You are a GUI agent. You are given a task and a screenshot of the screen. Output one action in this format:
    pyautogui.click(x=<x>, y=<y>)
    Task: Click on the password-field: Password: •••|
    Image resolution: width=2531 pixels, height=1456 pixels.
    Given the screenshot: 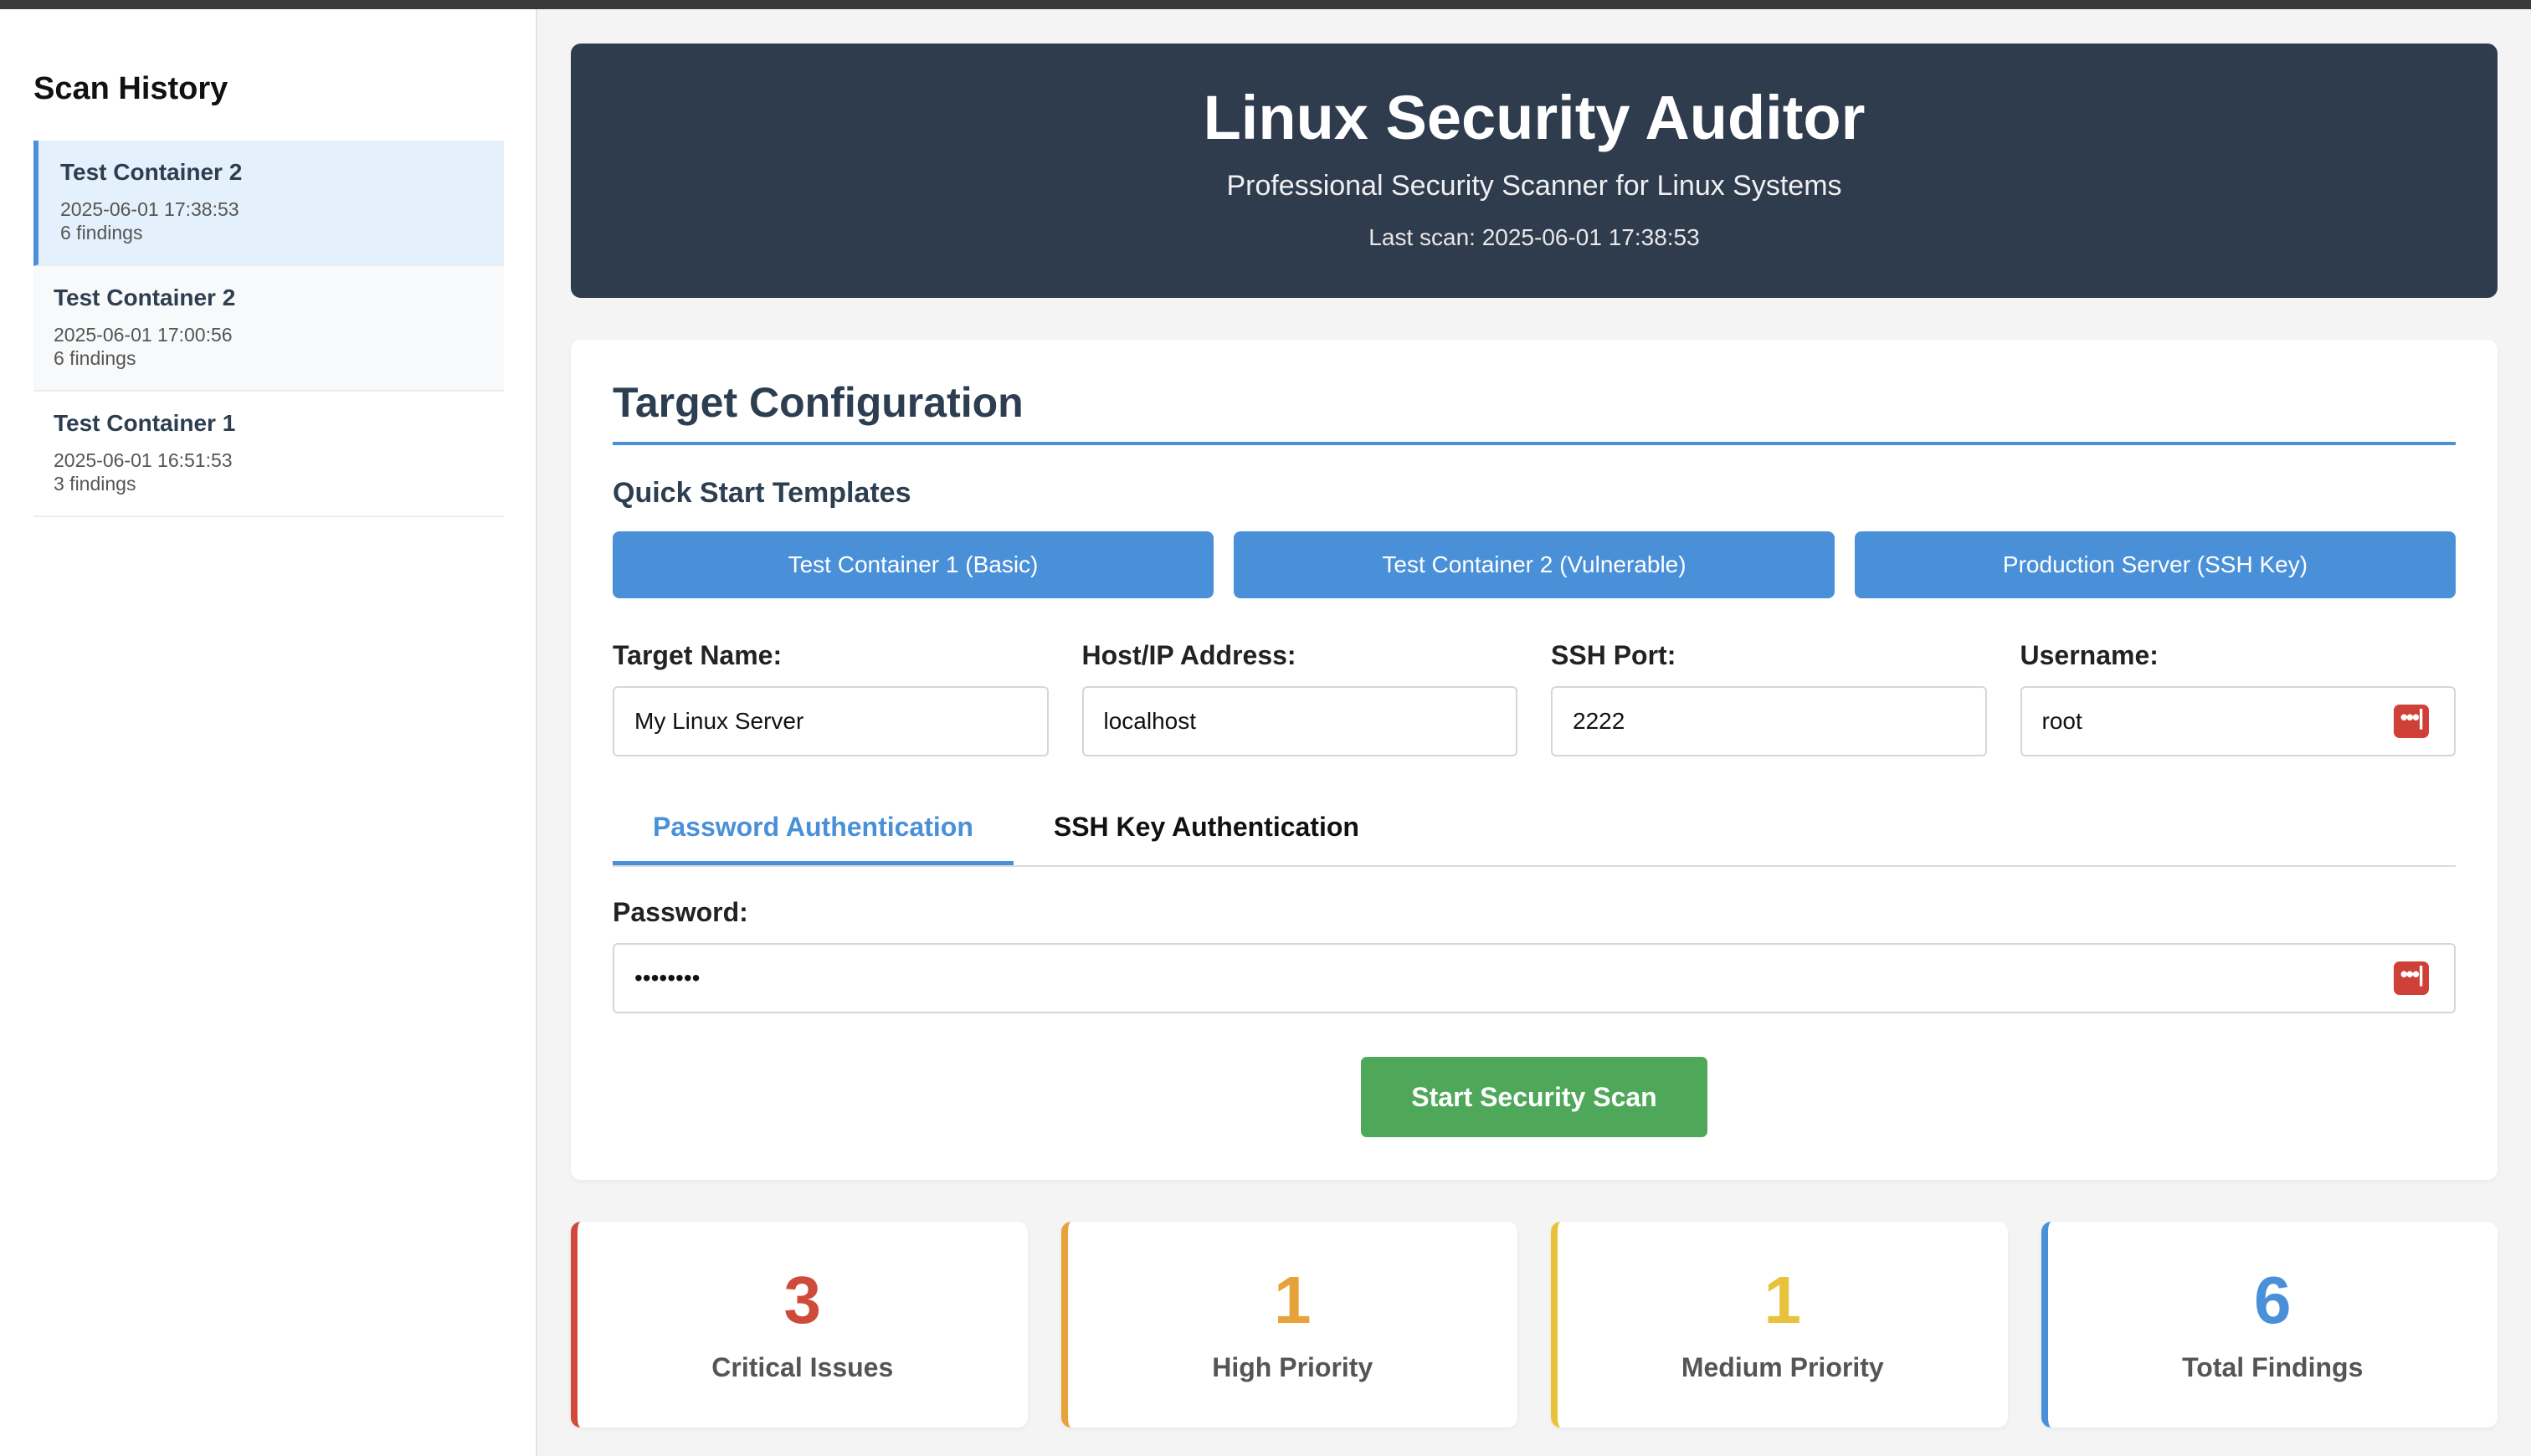 What is the action you would take?
    pyautogui.click(x=1534, y=955)
    